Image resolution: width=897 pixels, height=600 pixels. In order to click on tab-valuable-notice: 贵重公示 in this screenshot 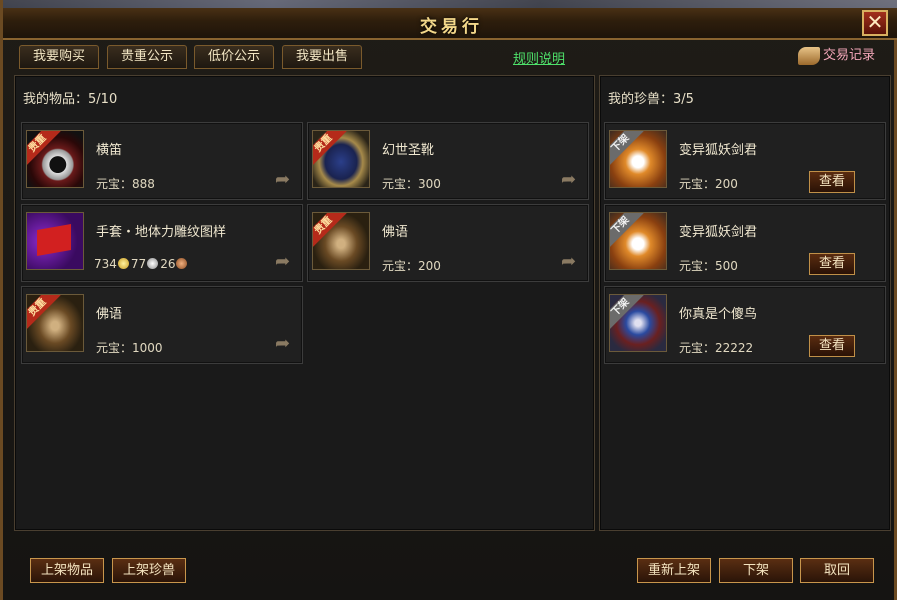, I will do `click(147, 57)`.